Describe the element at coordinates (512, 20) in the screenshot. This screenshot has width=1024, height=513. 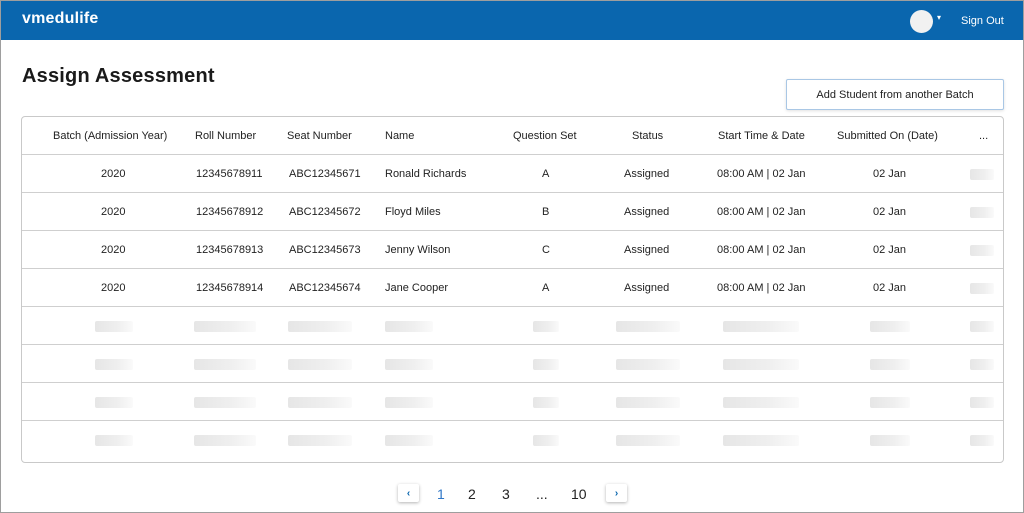
I see `top-navbar: vmedulife ▾ Sign Out` at that location.